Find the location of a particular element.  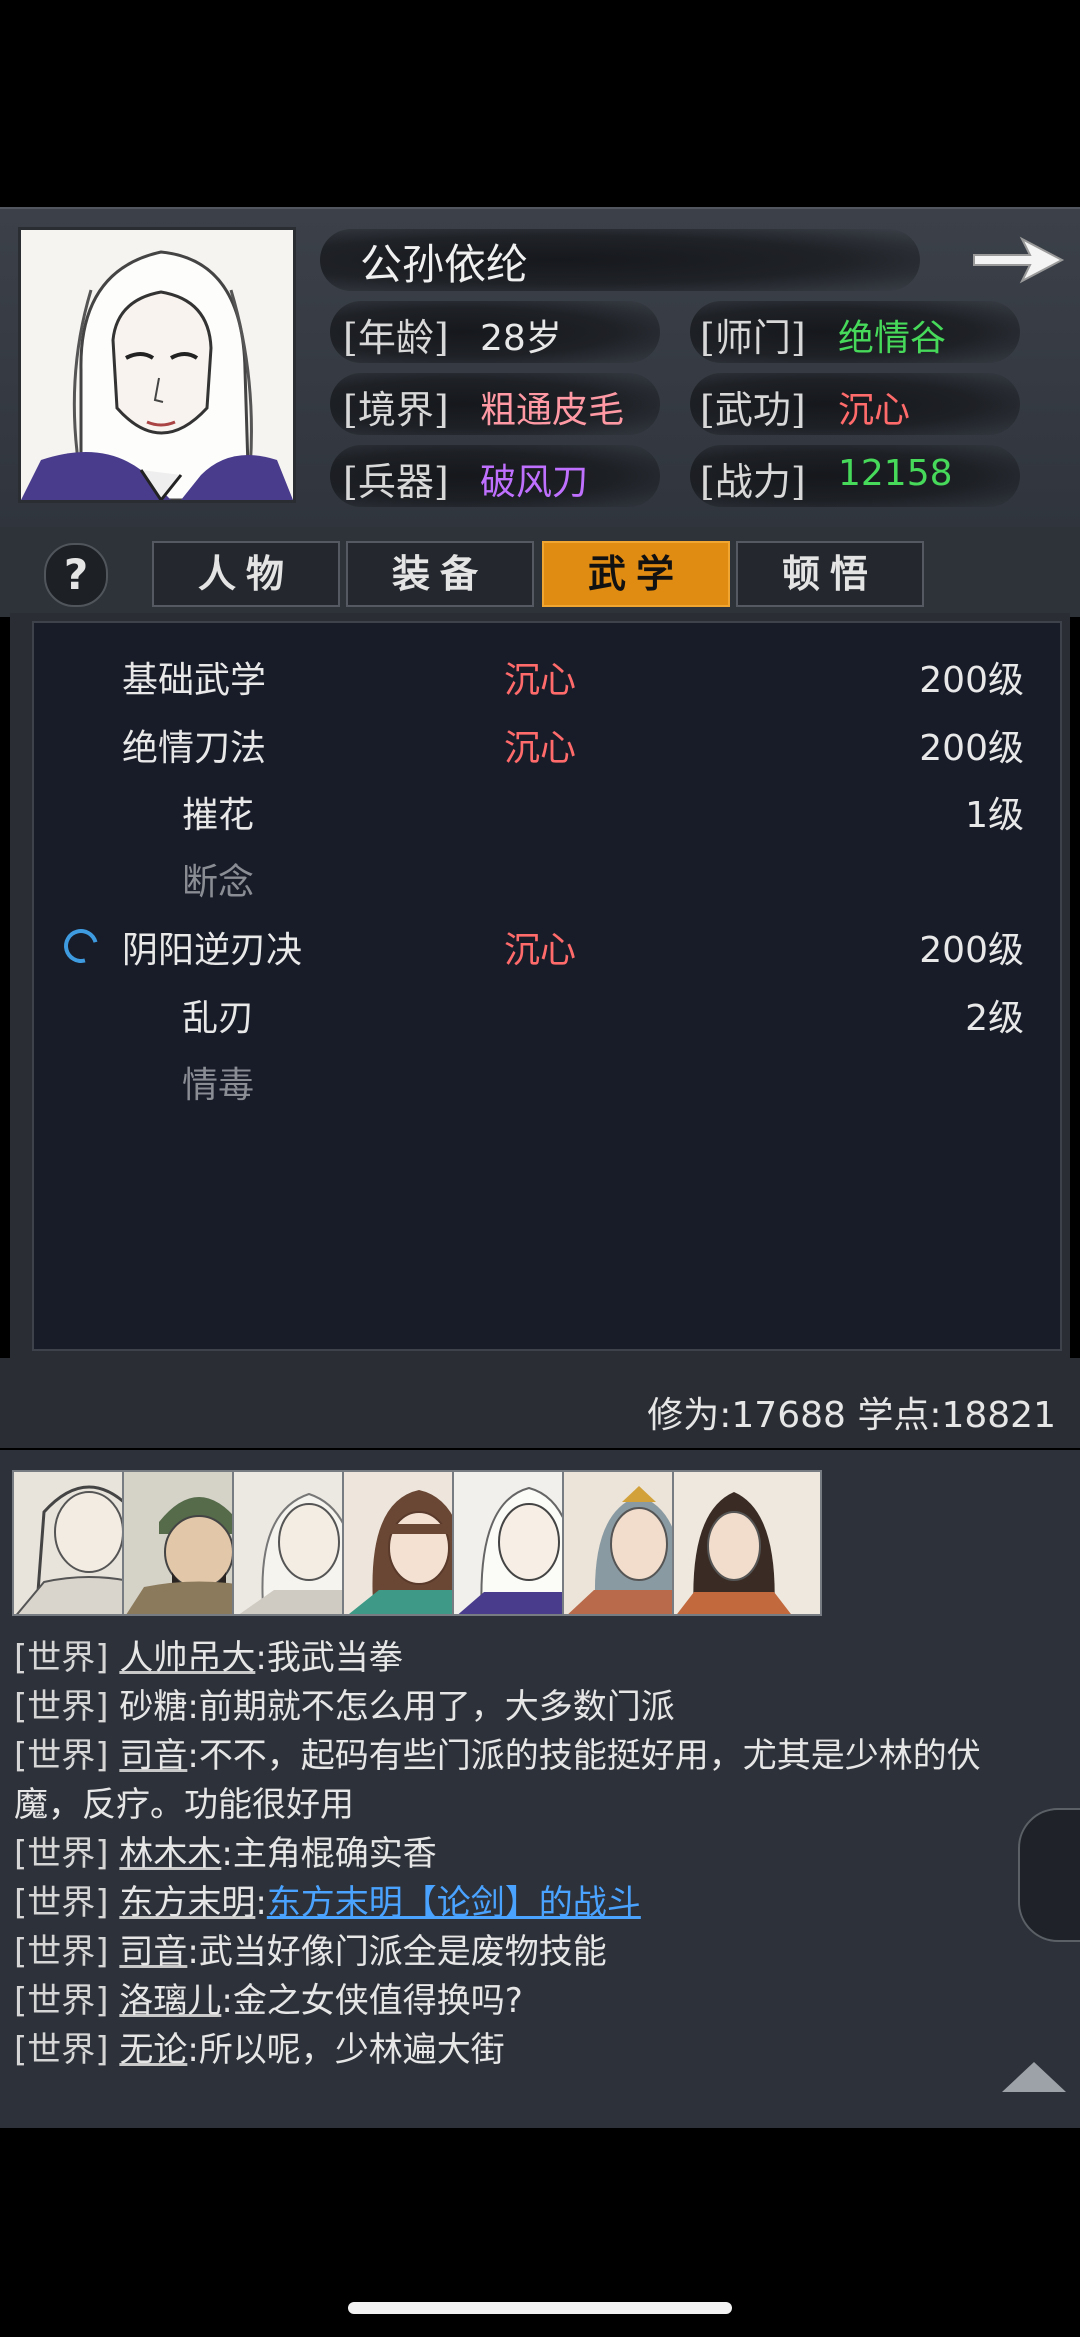

tab-martial-arts: 武学 is located at coordinates (636, 574).